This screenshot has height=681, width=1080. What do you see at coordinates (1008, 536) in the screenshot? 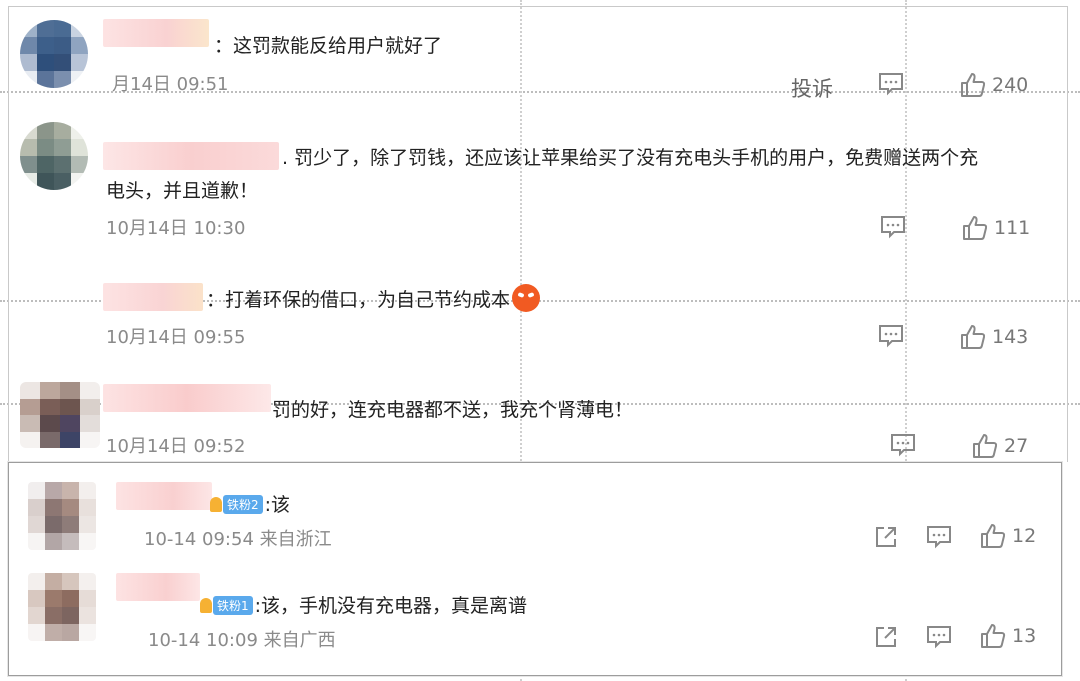
I see `like-button: 12` at bounding box center [1008, 536].